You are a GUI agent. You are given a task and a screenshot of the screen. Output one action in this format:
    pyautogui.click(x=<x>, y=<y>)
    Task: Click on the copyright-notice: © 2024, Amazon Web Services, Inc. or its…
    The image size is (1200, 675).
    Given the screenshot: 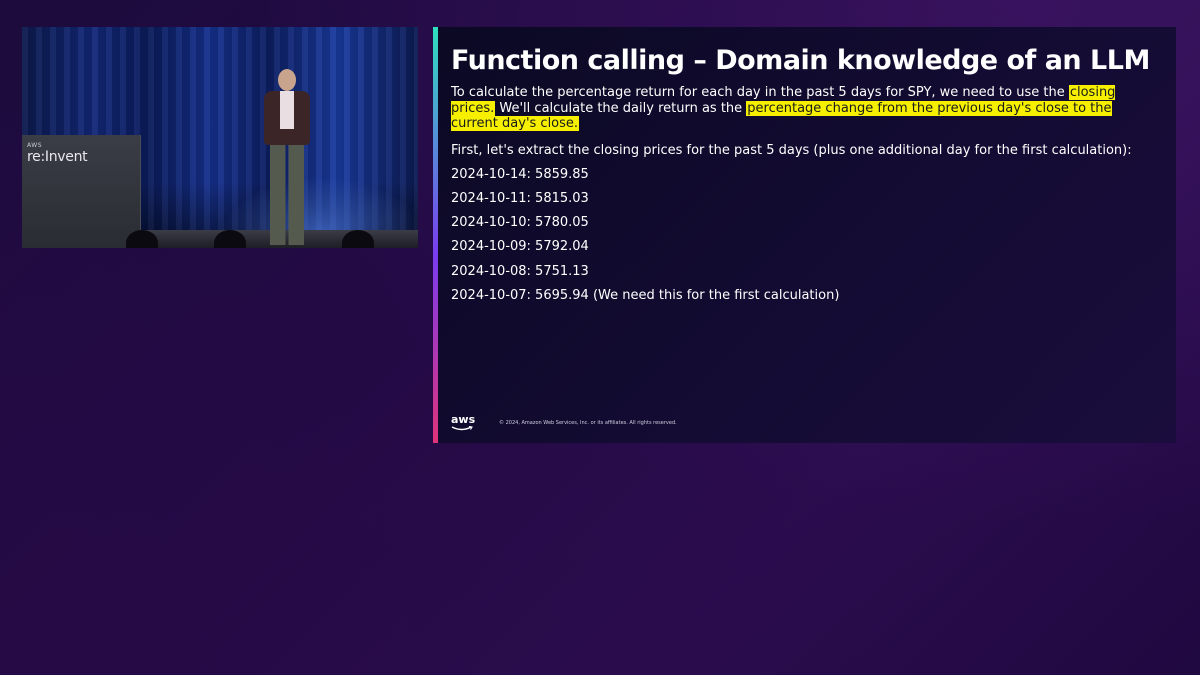 What is the action you would take?
    pyautogui.click(x=588, y=422)
    